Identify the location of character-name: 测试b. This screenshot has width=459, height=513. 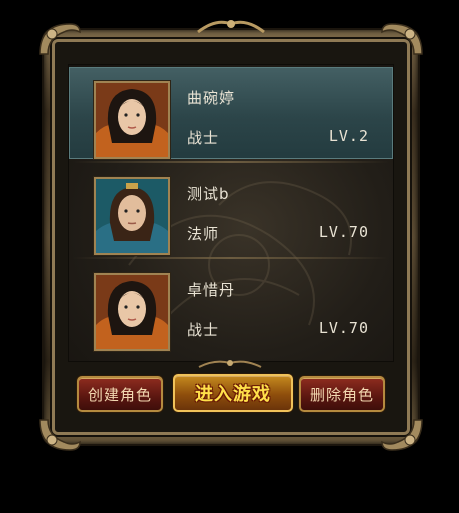
(208, 194).